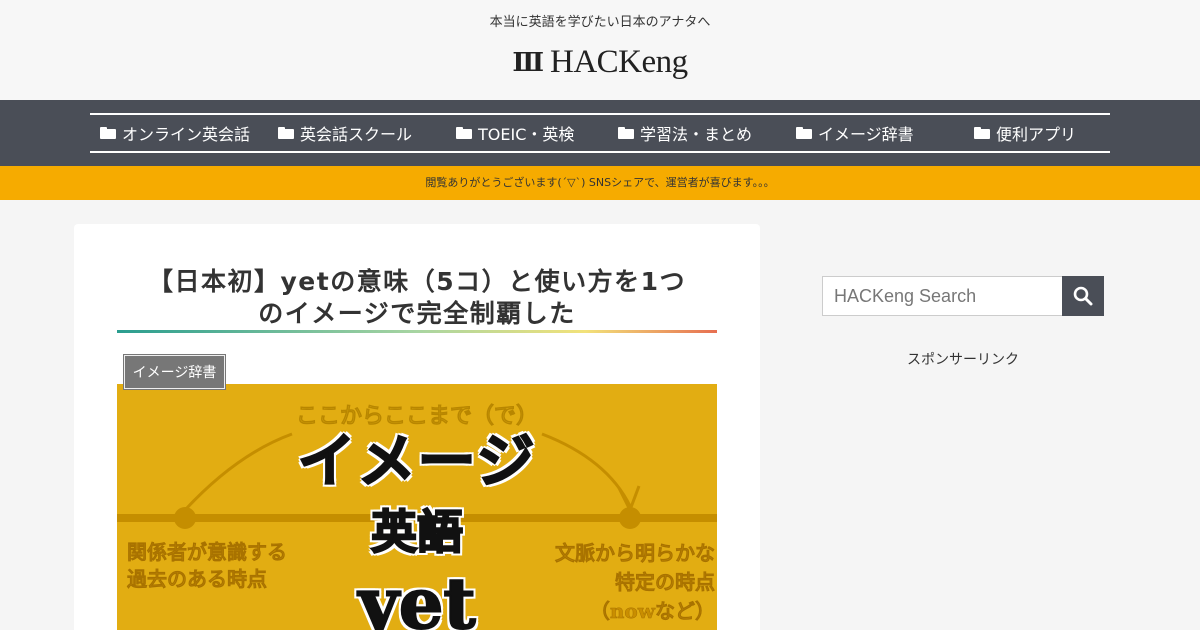  I want to click on nav-item-study-method: 学習法・まとめ, so click(685, 133).